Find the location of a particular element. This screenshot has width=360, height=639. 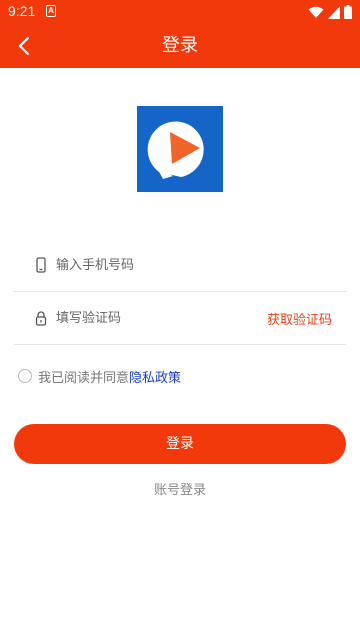

phone-input is located at coordinates (156, 265).